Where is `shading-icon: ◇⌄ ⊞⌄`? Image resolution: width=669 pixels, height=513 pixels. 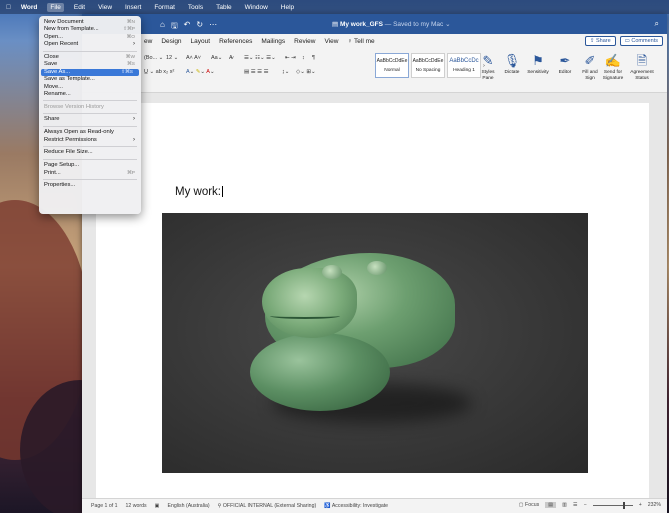
shading-icon: ◇⌄ ⊞⌄ is located at coordinates (306, 72).